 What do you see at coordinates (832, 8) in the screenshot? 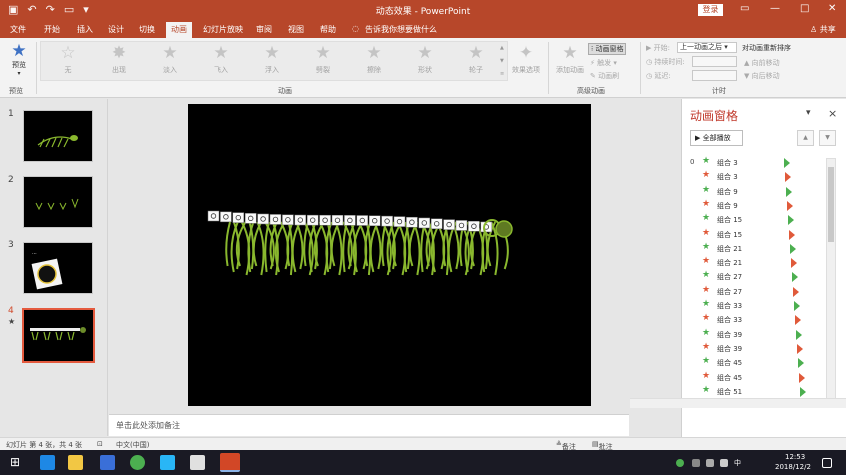
I see `close-button: ✕` at bounding box center [832, 8].